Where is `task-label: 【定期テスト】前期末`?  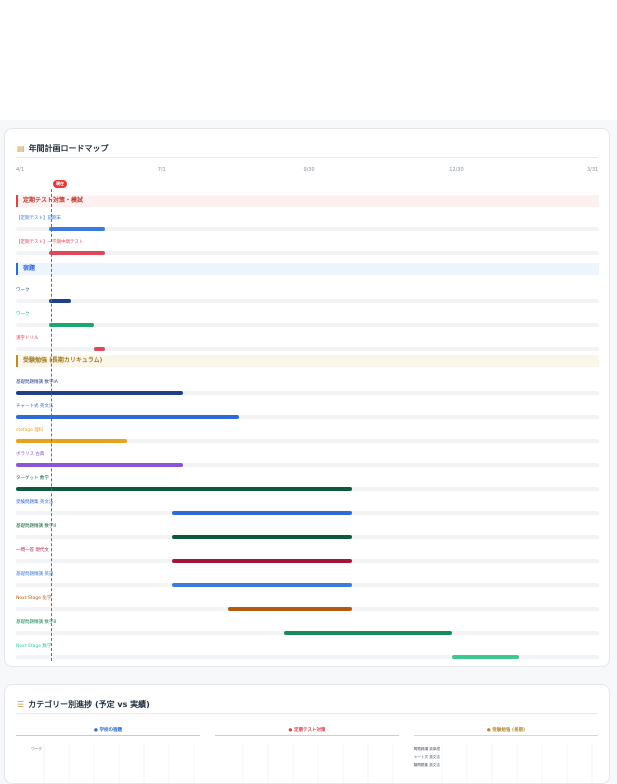
task-label: 【定期テスト】前期末 is located at coordinates (38, 218).